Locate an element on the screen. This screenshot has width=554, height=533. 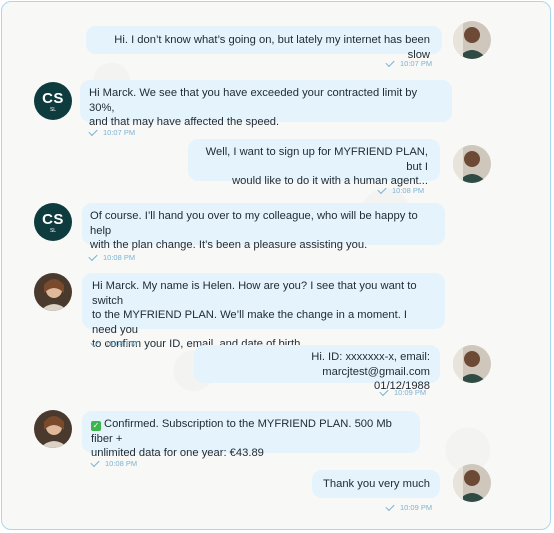
check-mark-icon: ✓ is located at coordinates (96, 426).